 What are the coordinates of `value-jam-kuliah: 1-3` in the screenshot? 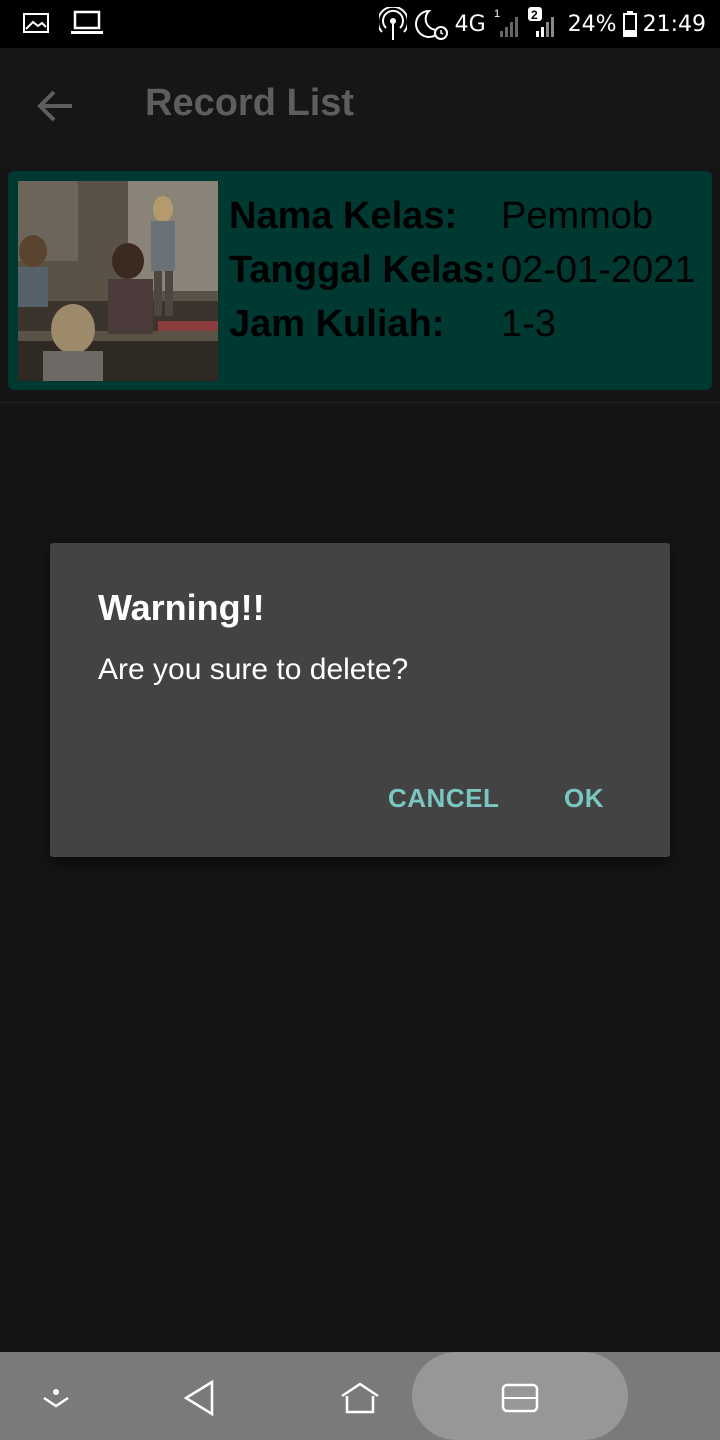 It's located at (528, 324).